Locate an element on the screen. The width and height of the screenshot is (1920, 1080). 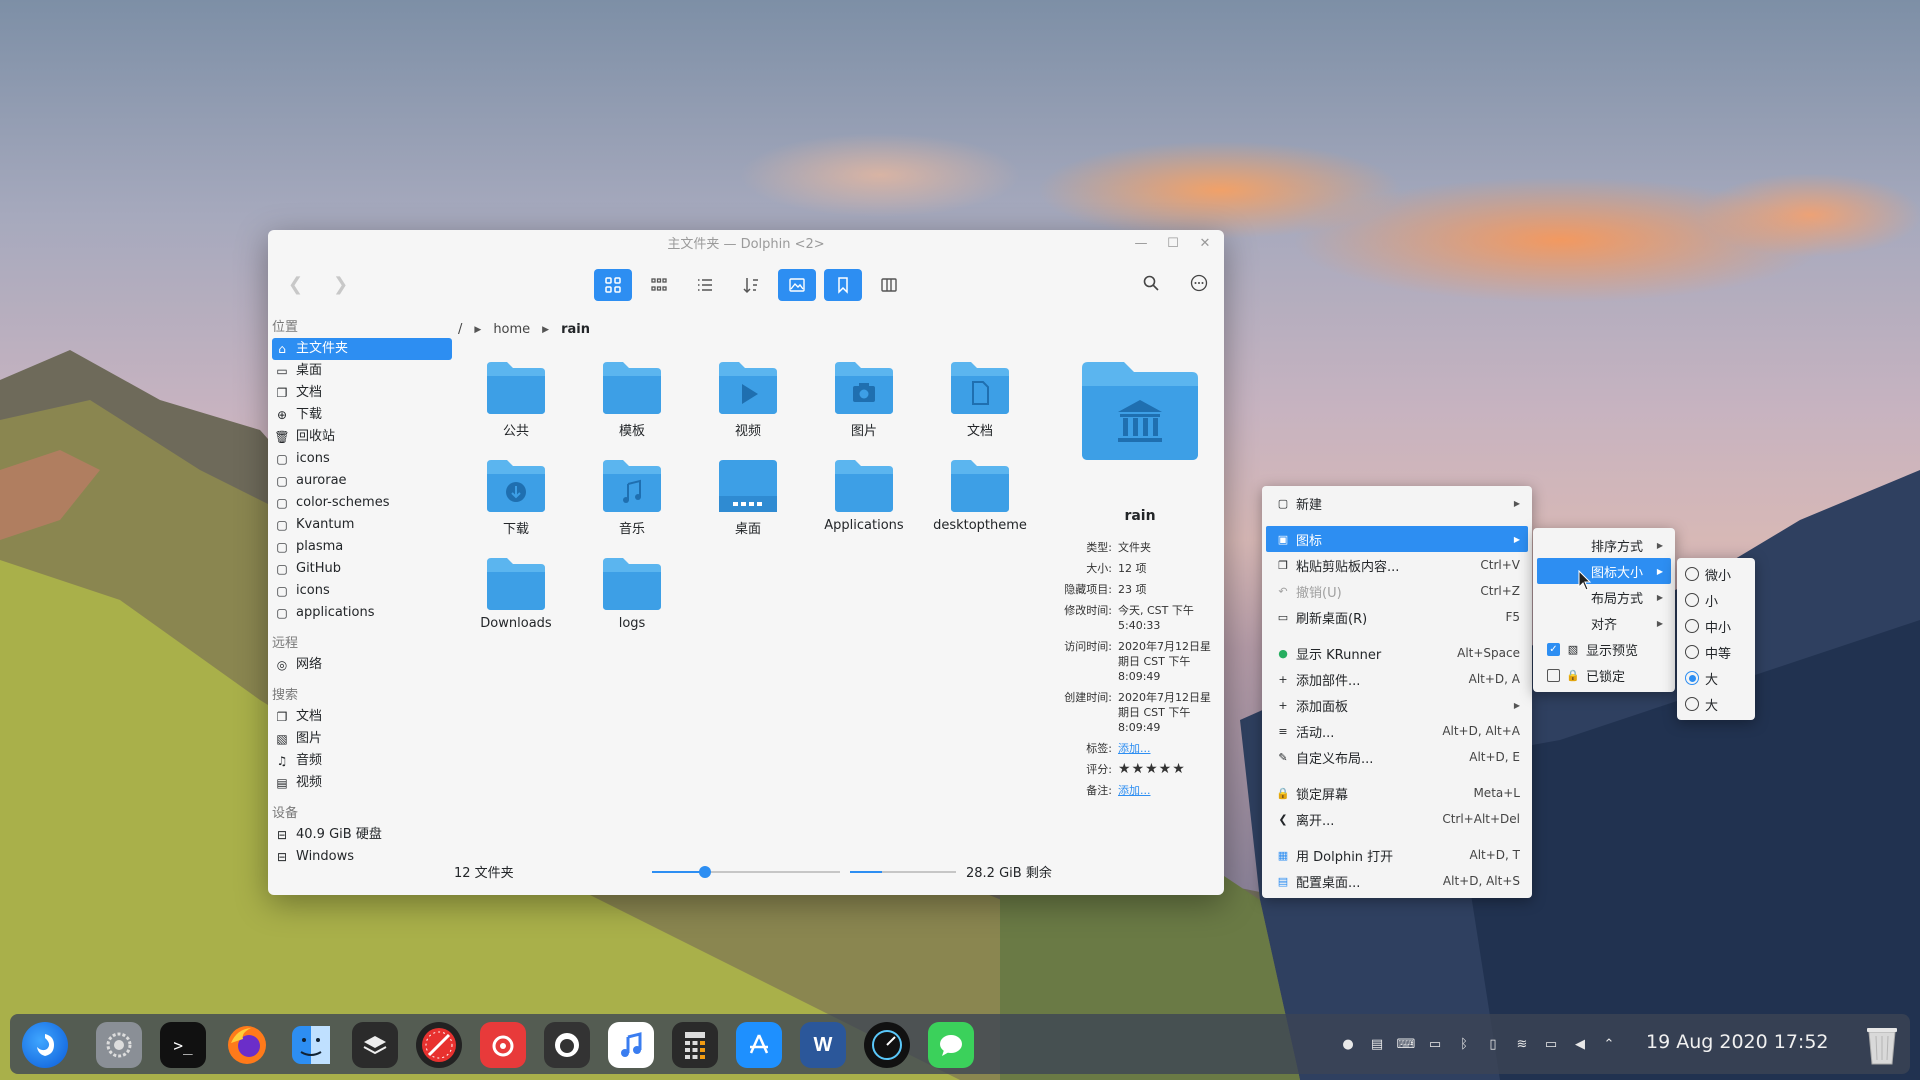
battery-icon: ▭ is located at coordinates (1435, 1044).